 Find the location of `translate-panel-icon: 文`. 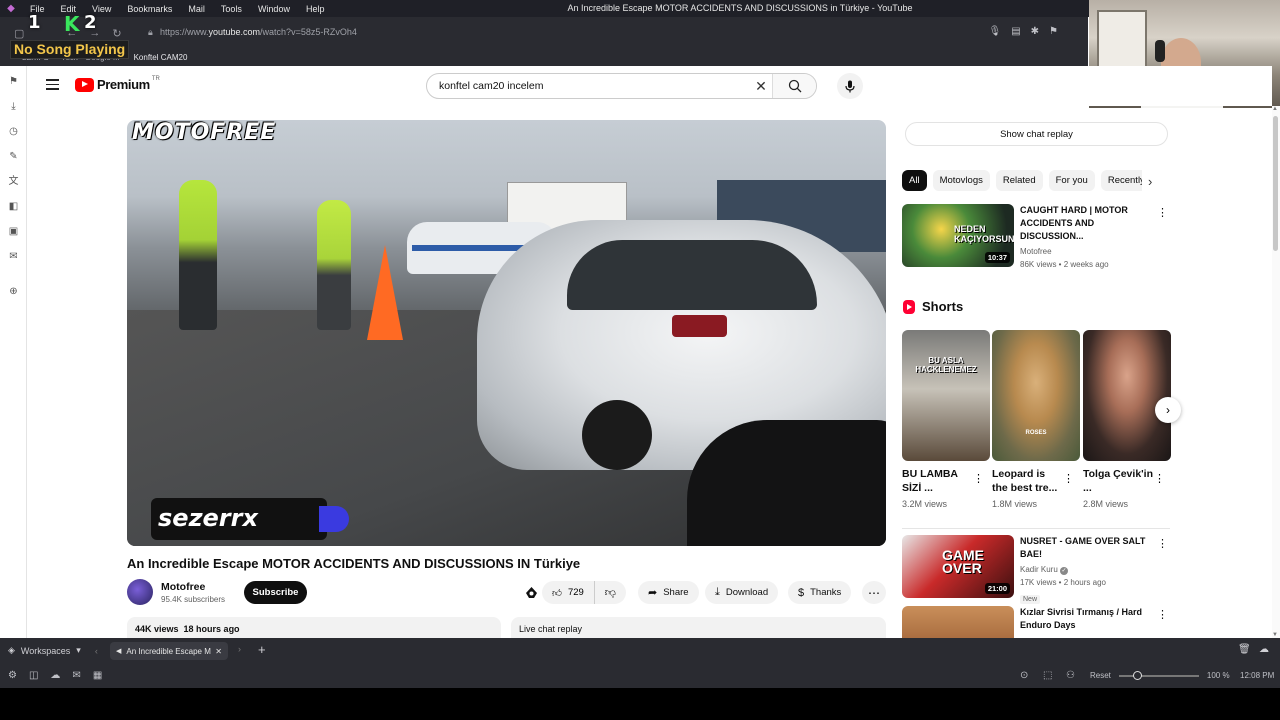

translate-panel-icon: 文 is located at coordinates (13, 181).